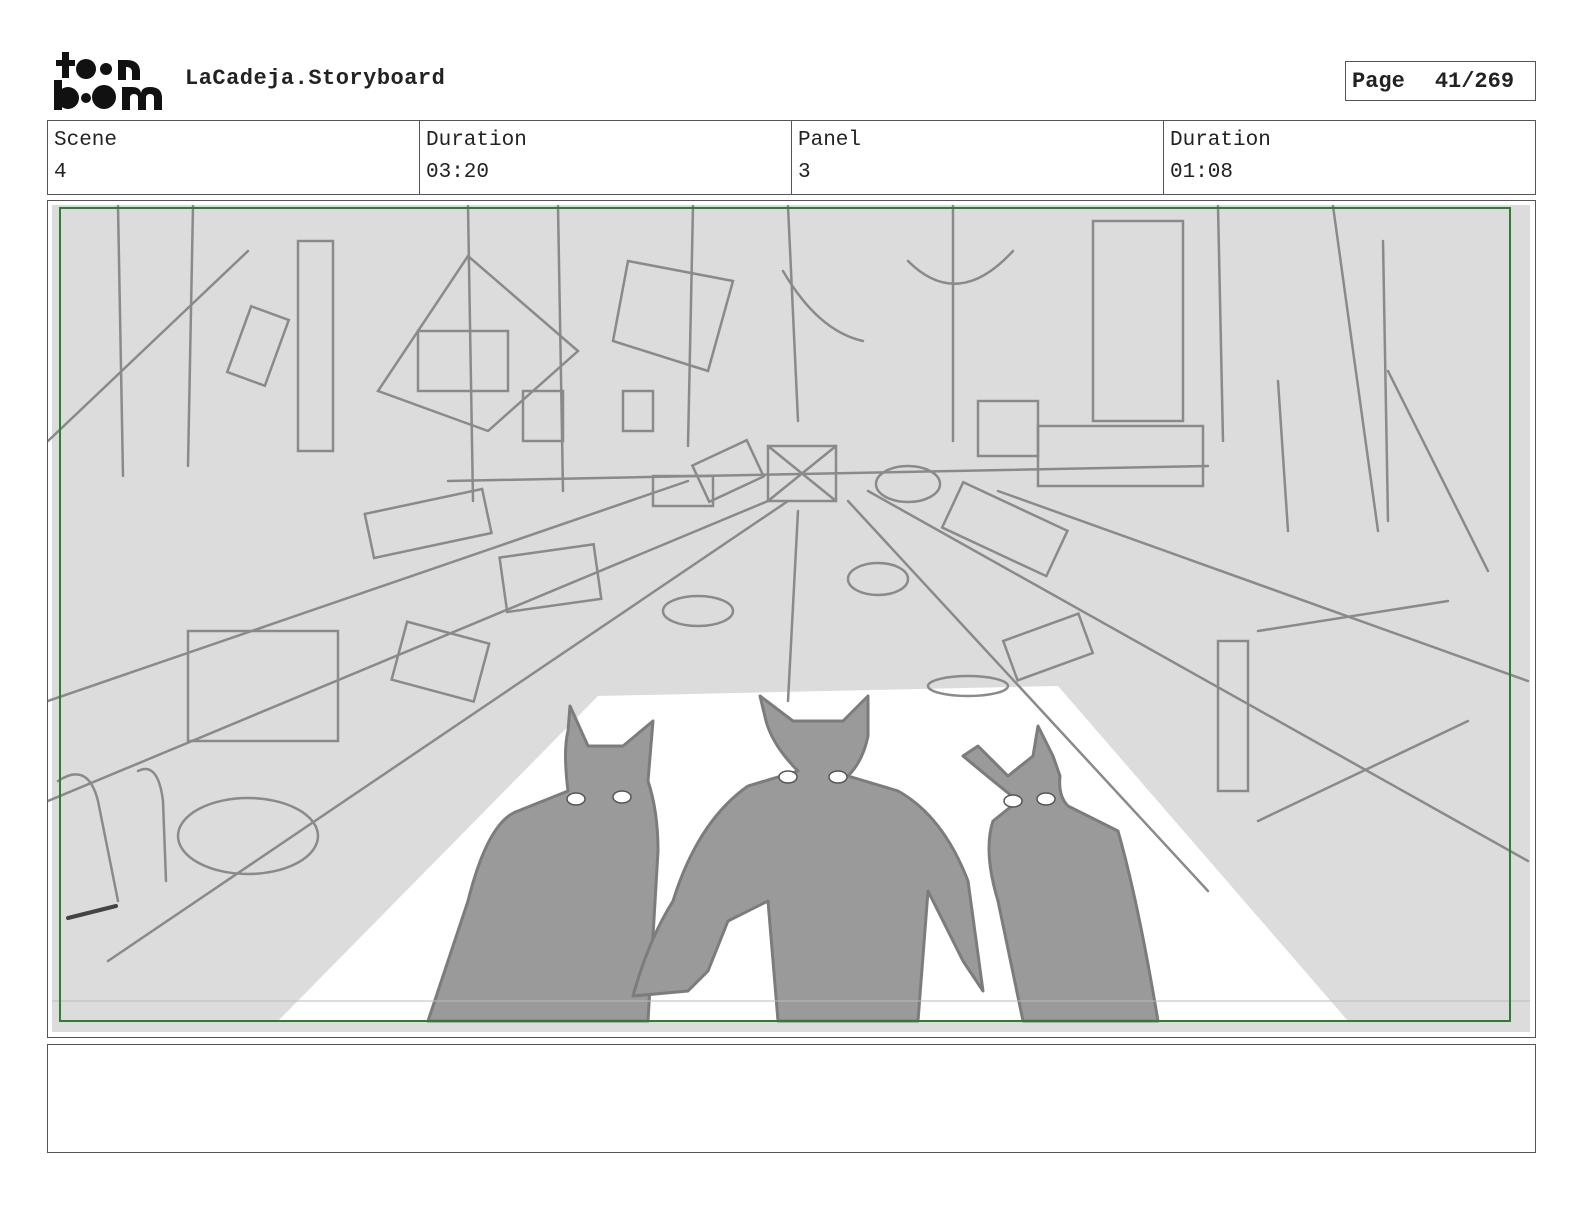 The image size is (1584, 1224). What do you see at coordinates (234, 157) in the screenshot?
I see `scene-cell: Scene 4` at bounding box center [234, 157].